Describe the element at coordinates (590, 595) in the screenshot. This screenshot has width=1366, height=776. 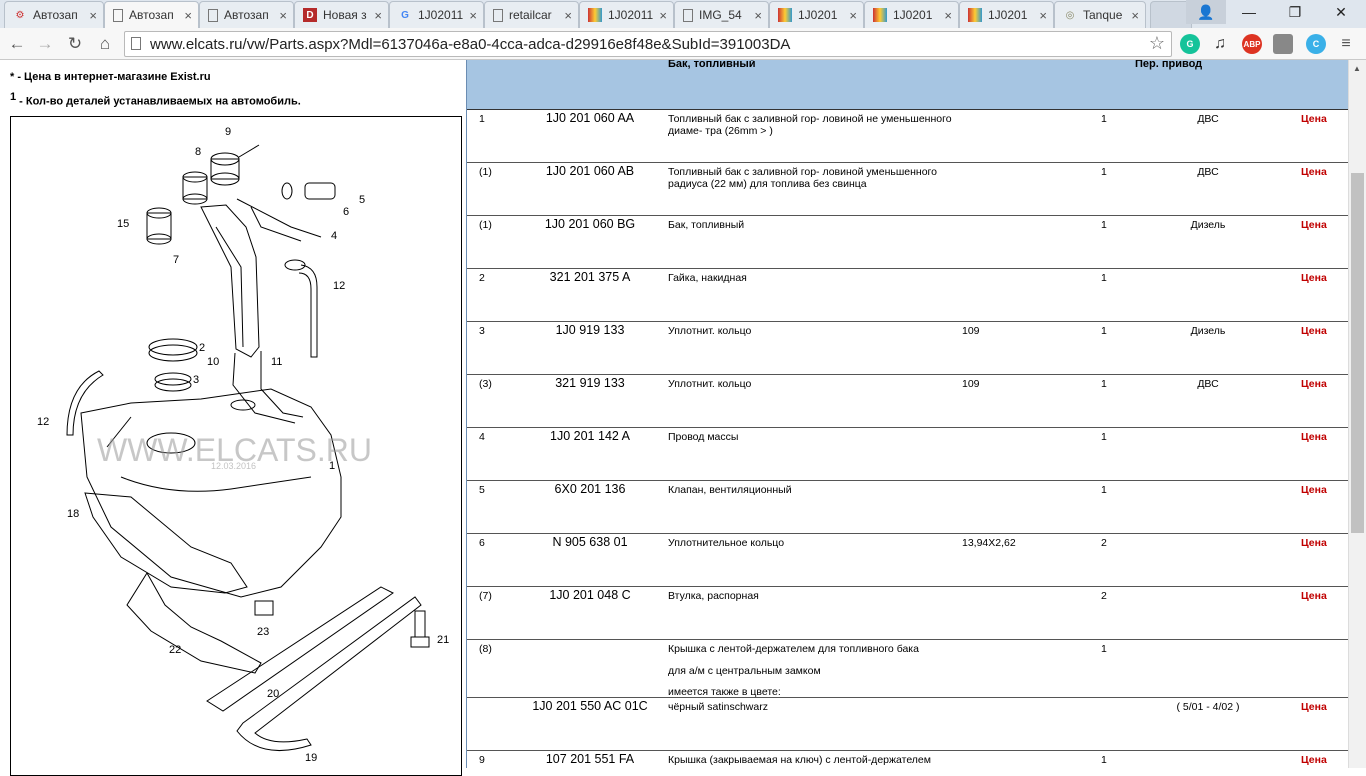
I see `row-number: 1J0 201 048 C` at that location.